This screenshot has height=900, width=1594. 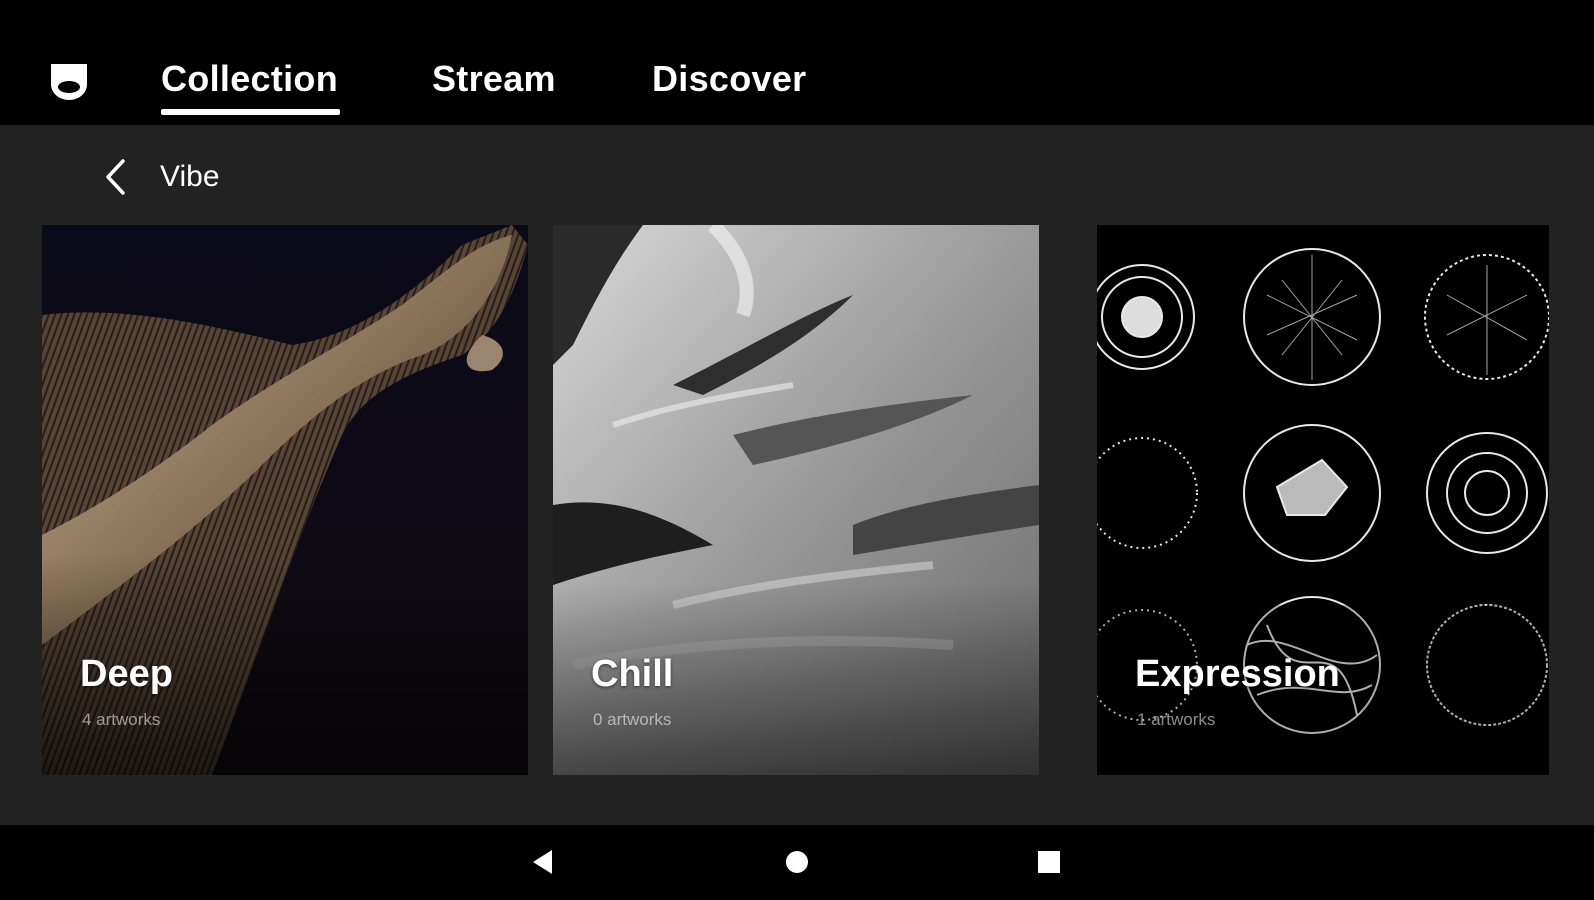 I want to click on circle-home-icon, so click(x=797, y=862).